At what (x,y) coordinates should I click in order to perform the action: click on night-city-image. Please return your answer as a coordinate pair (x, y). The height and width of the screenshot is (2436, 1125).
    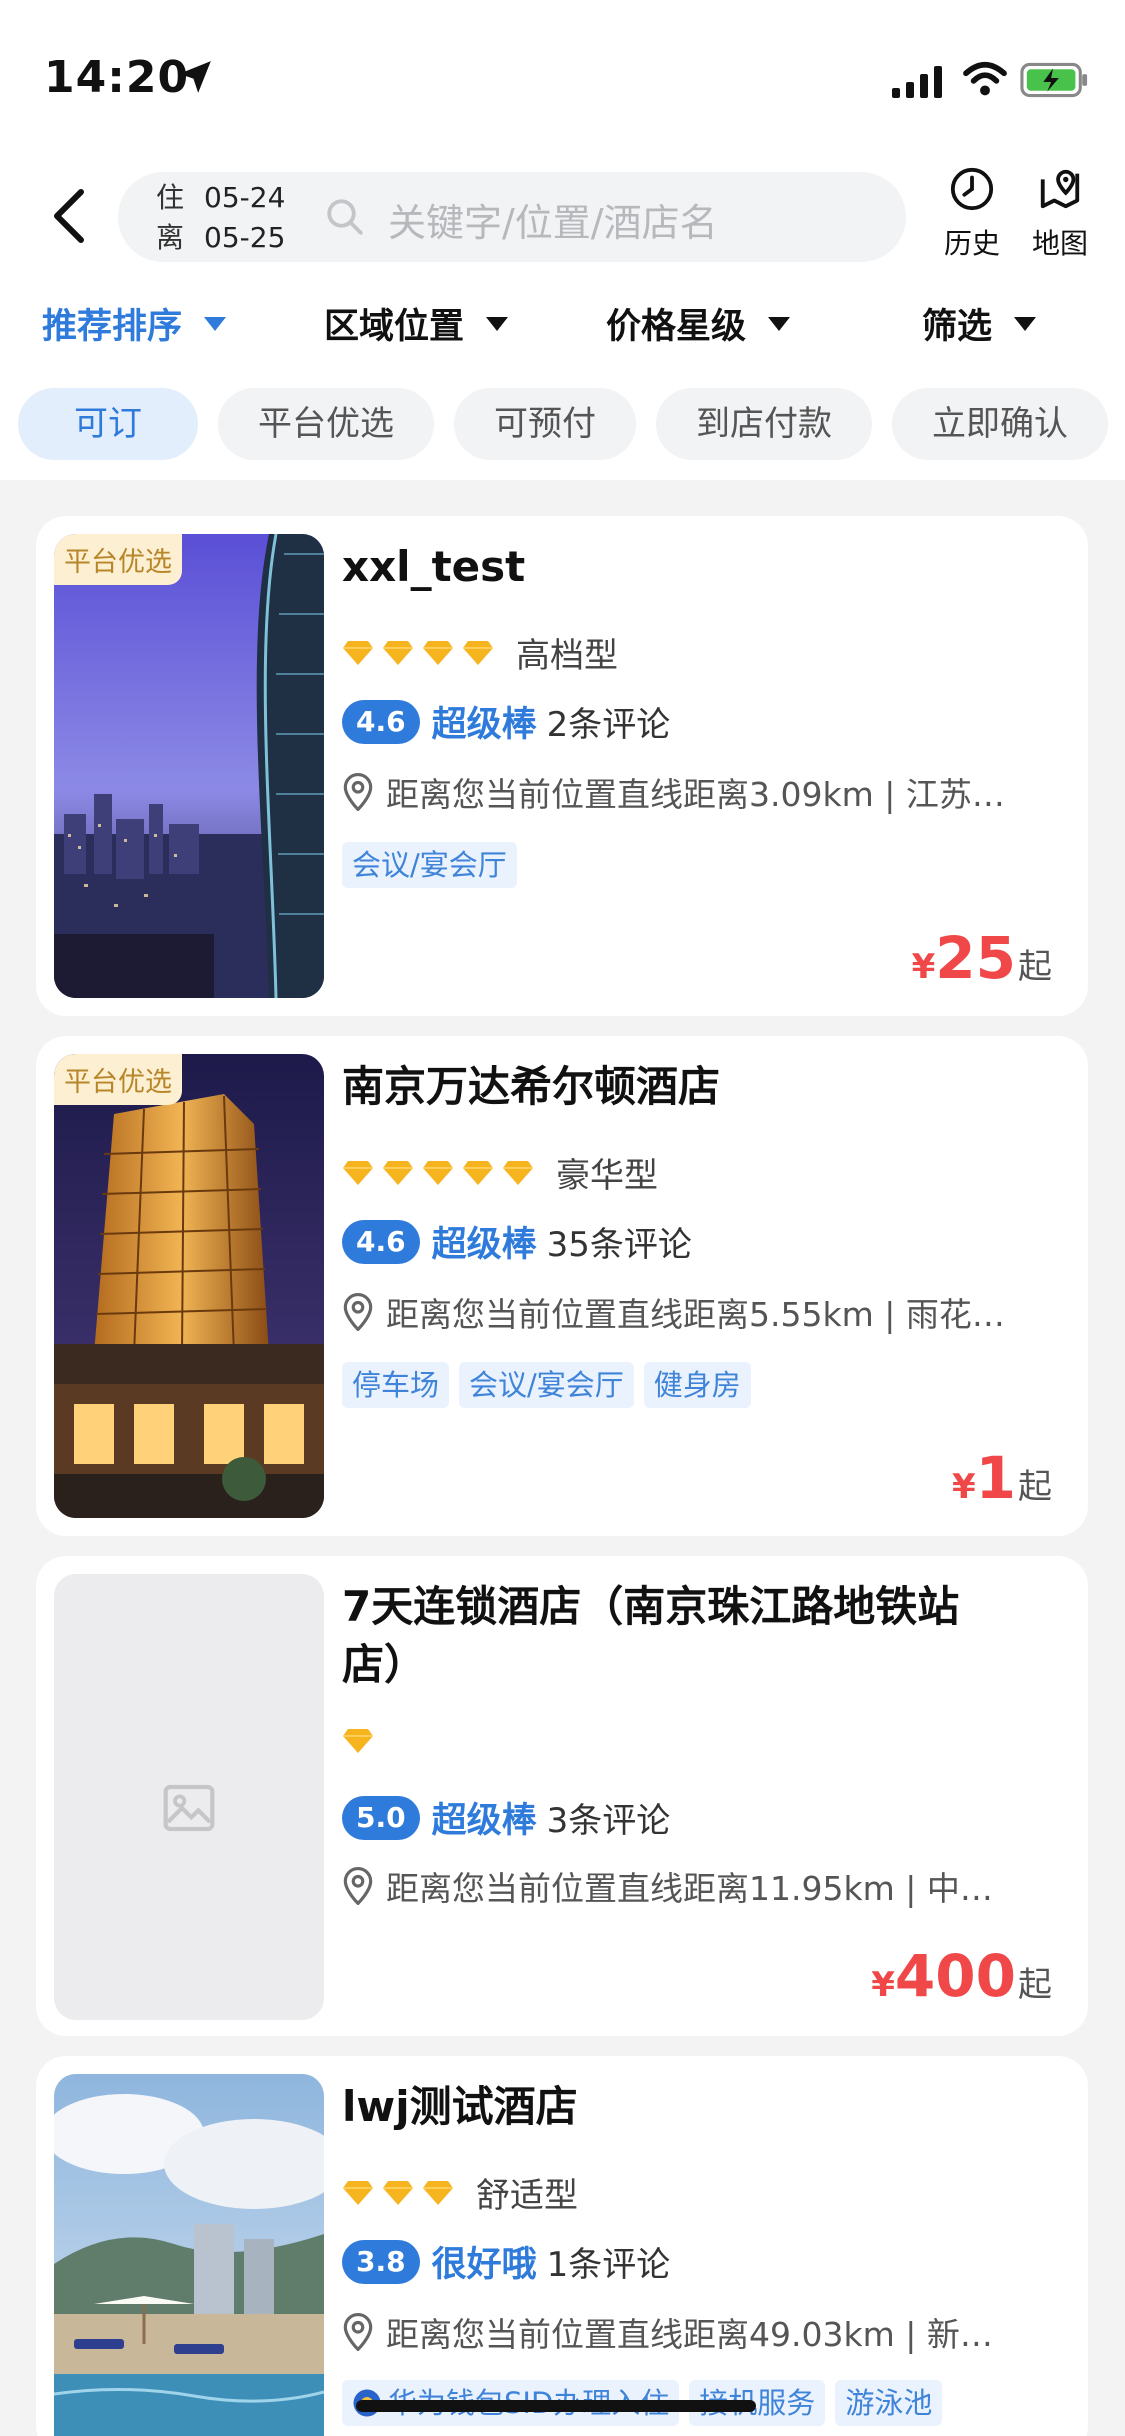
    Looking at the image, I should click on (189, 766).